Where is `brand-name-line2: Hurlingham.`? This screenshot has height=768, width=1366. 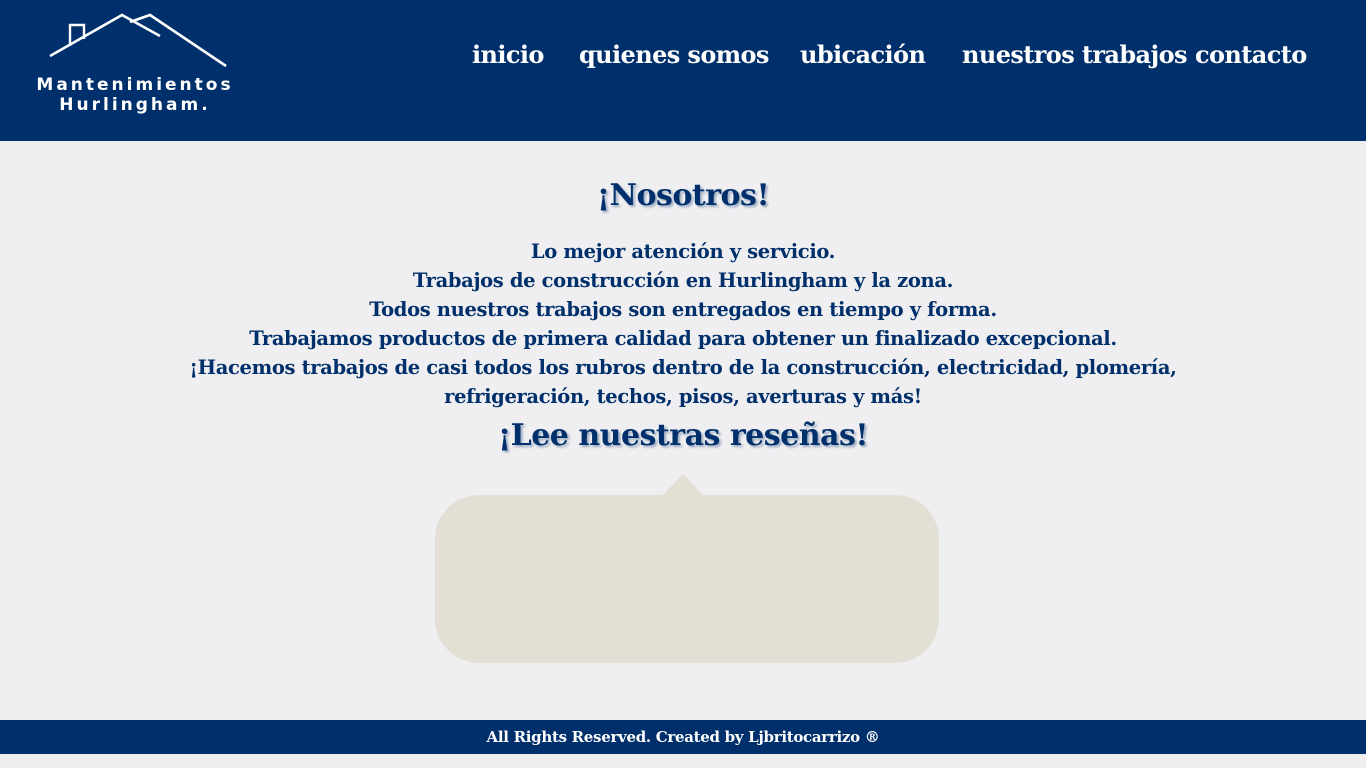 brand-name-line2: Hurlingham. is located at coordinates (135, 105).